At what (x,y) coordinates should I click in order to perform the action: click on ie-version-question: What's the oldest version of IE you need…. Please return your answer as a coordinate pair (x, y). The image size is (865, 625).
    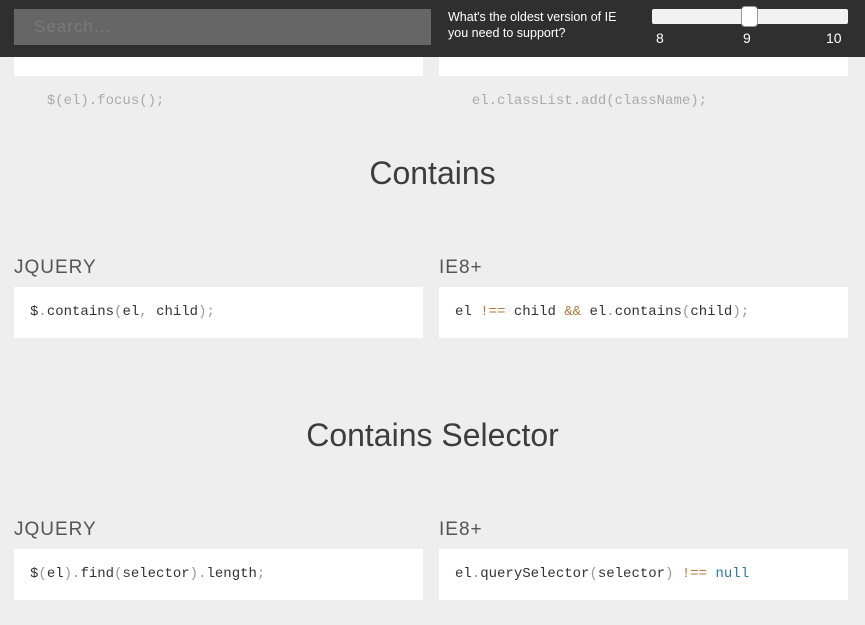
    Looking at the image, I should click on (532, 25).